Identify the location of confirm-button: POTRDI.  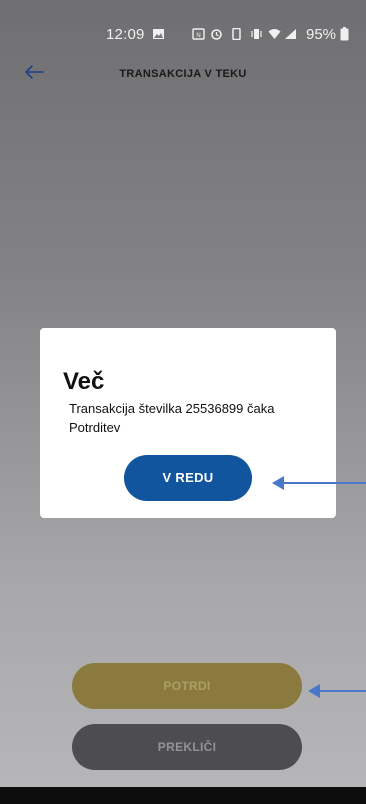
(187, 686).